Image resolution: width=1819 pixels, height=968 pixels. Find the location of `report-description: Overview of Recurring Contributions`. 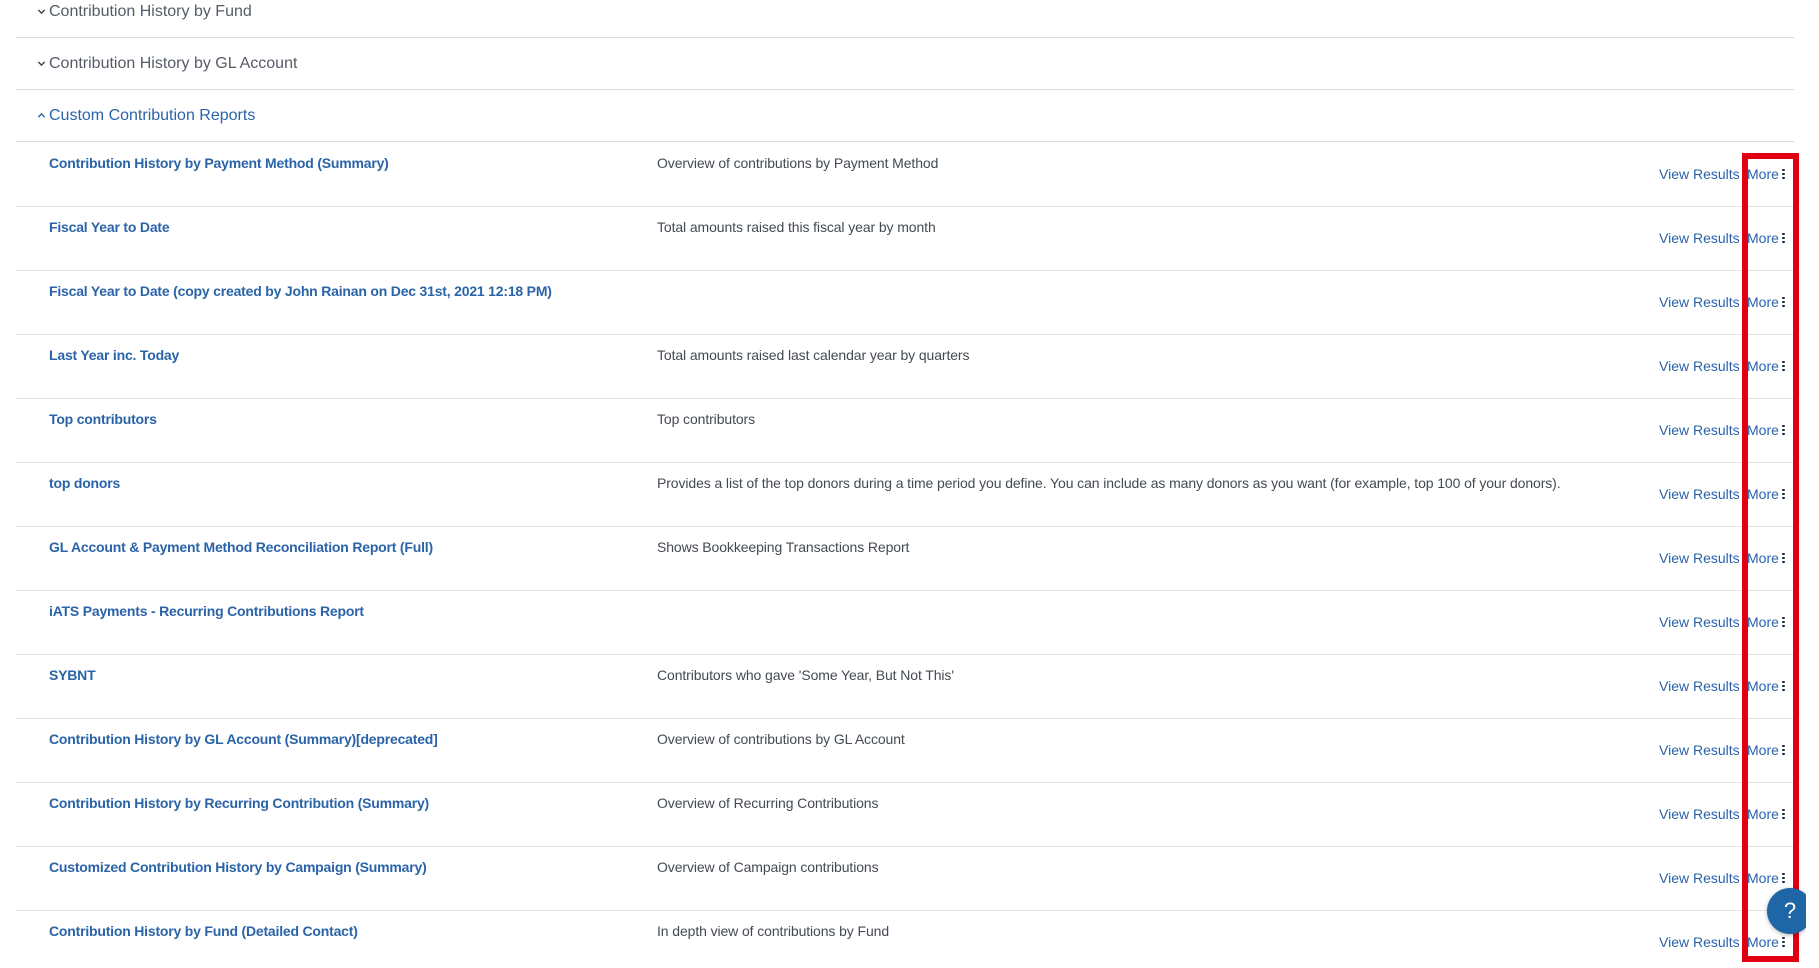

report-description: Overview of Recurring Contributions is located at coordinates (768, 803).